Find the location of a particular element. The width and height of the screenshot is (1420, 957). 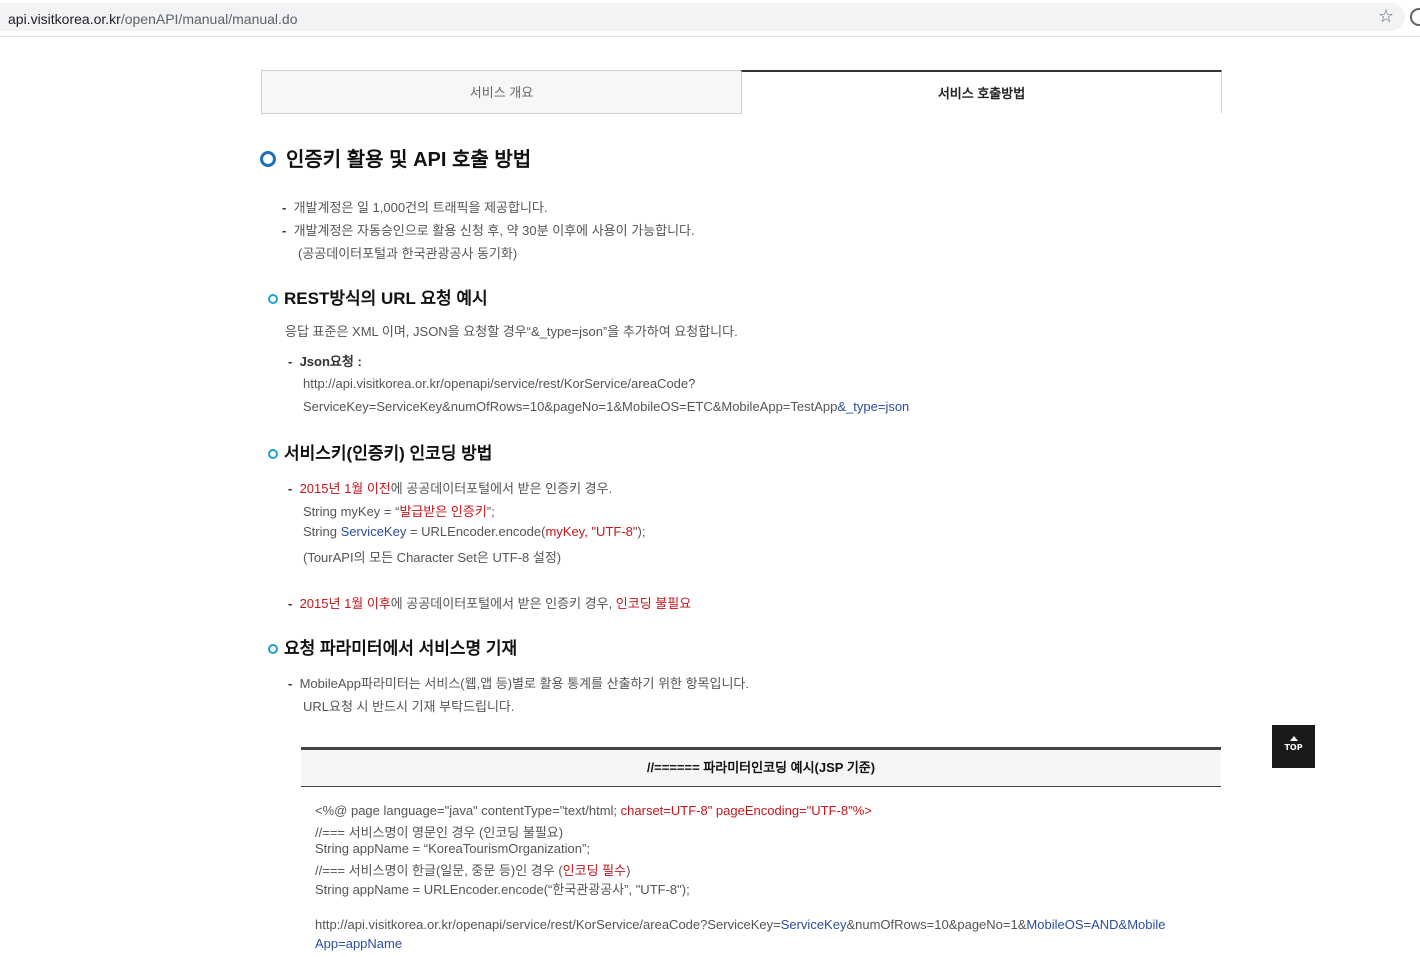

code-highlight: App=appName is located at coordinates (359, 943).